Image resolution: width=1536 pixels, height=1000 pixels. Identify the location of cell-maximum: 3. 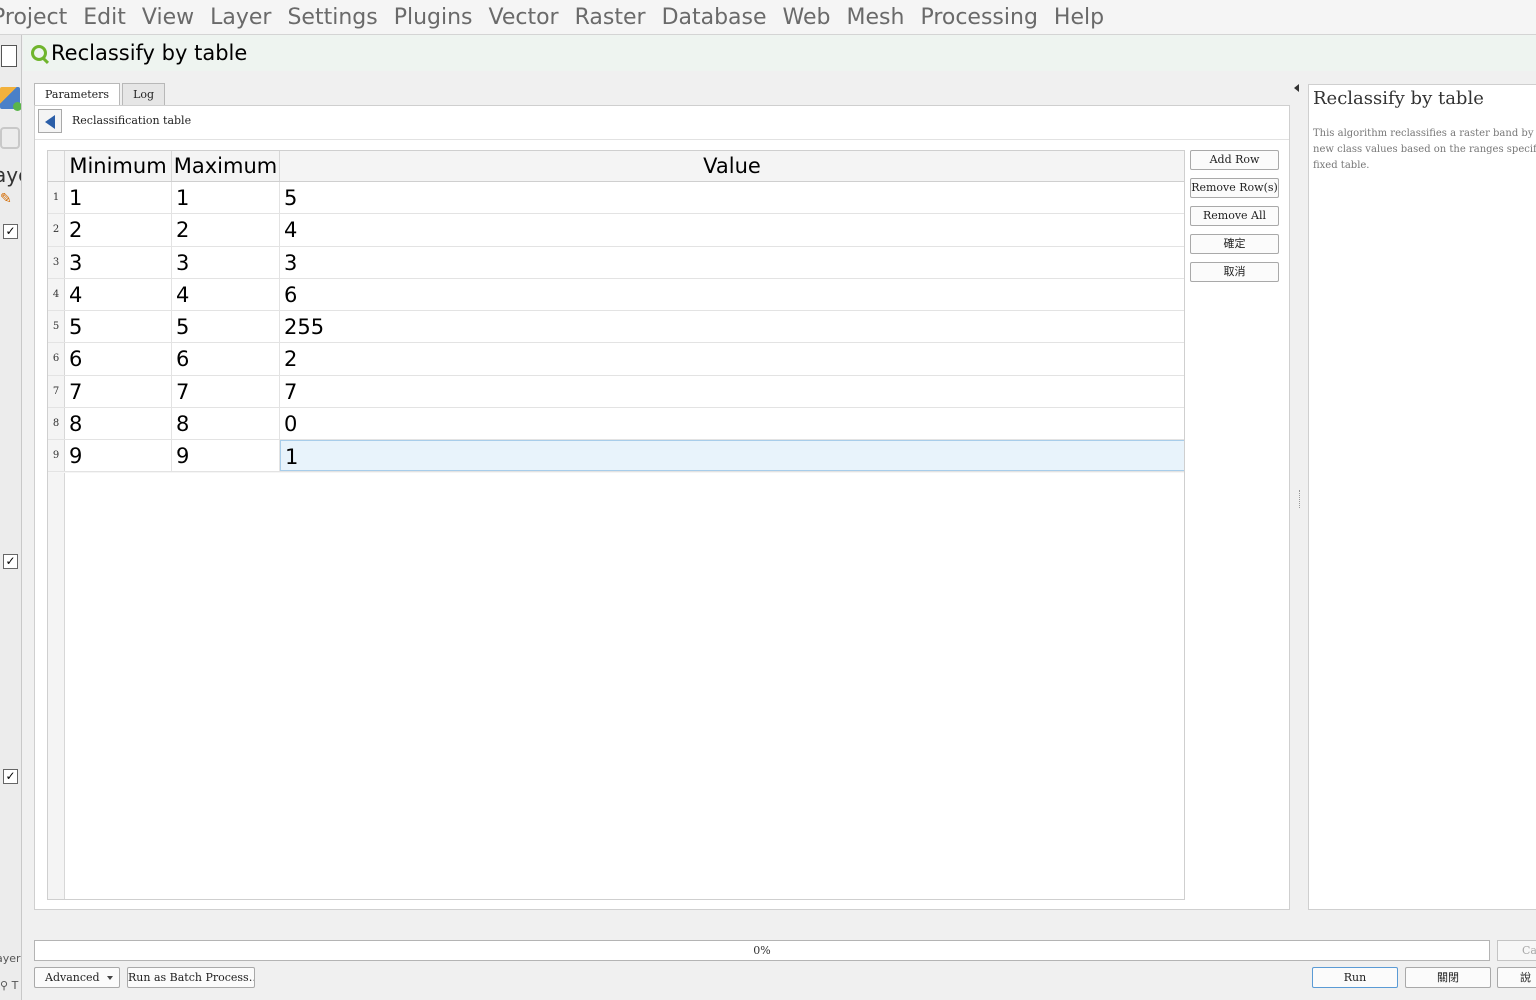
(226, 262).